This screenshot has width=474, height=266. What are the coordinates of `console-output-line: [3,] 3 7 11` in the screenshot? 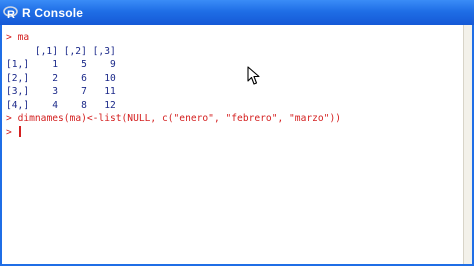 It's located at (173, 92).